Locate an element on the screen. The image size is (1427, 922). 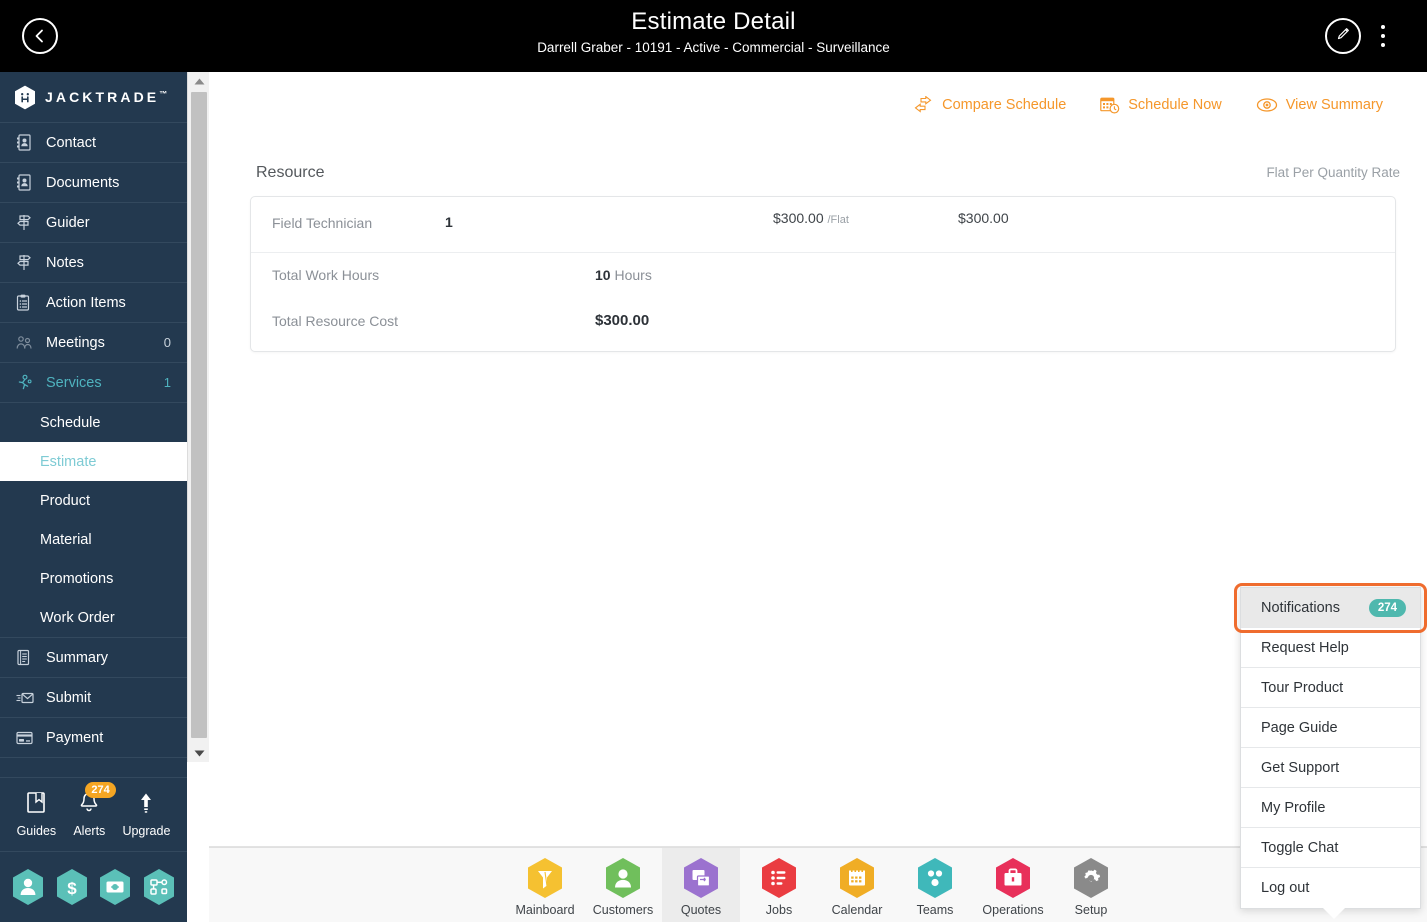
jobs-hex-icon is located at coordinates (779, 878).